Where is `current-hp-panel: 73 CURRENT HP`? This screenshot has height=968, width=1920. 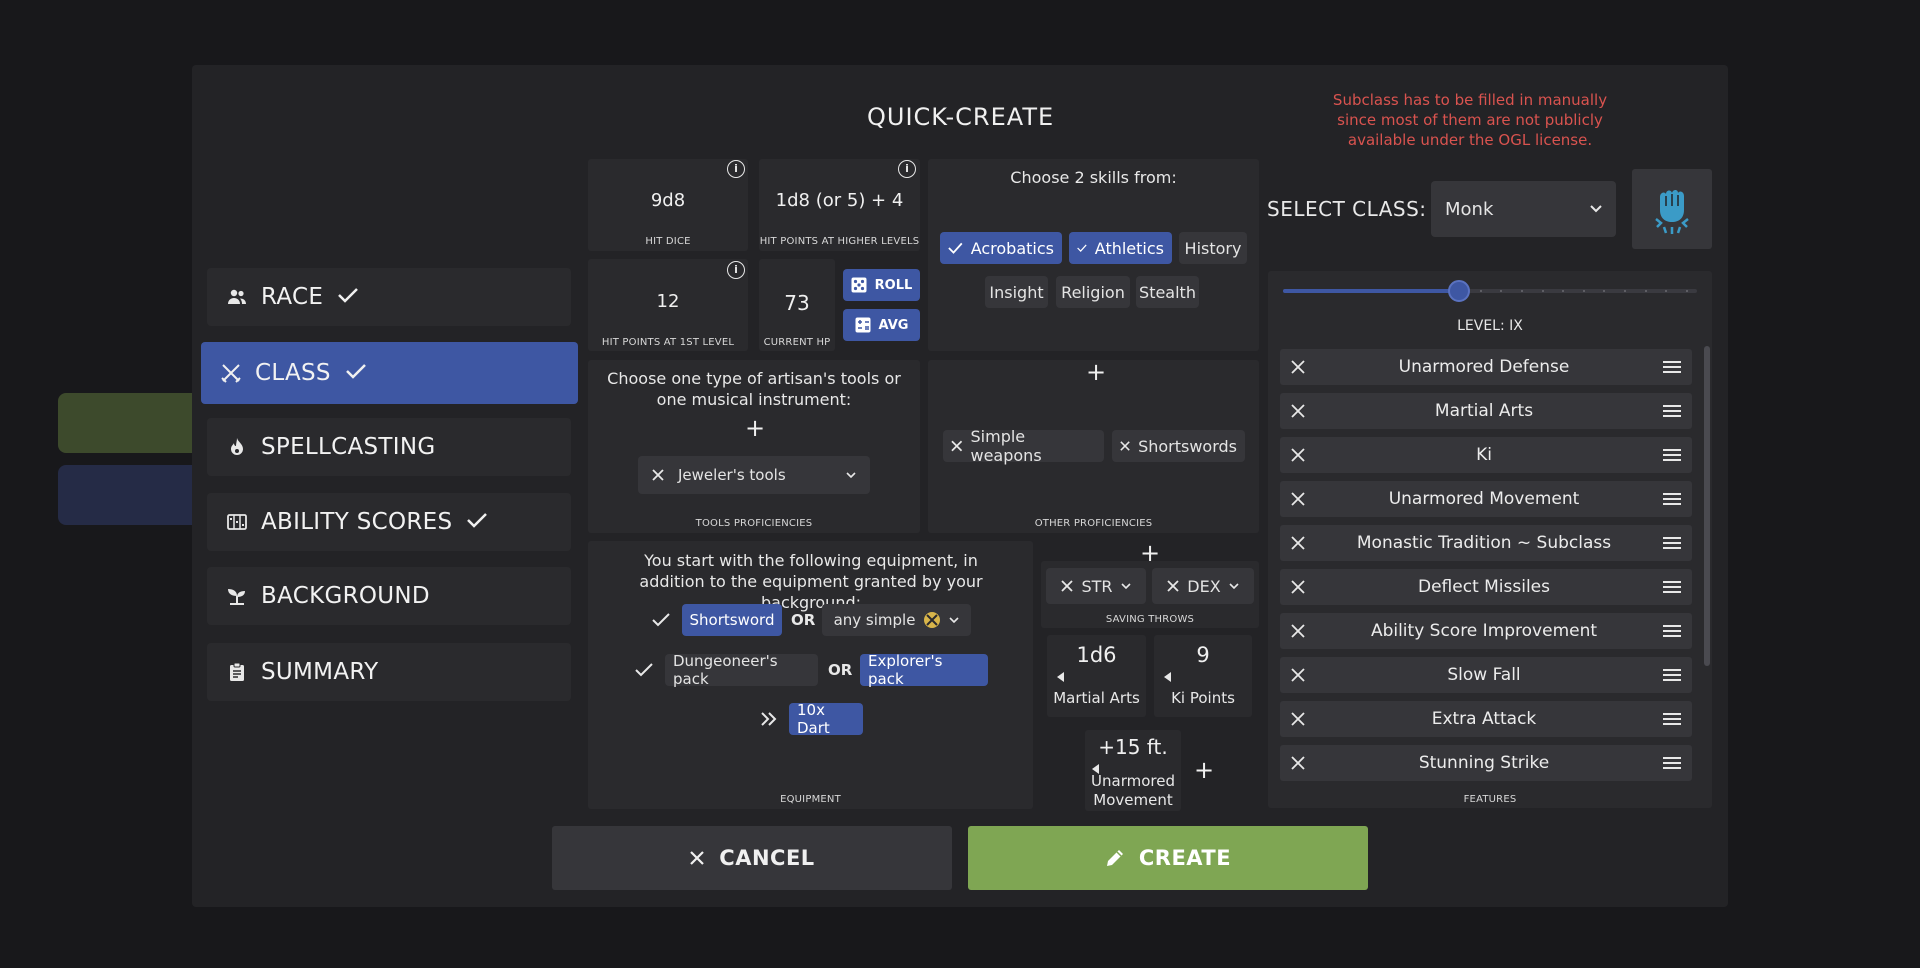 current-hp-panel: 73 CURRENT HP is located at coordinates (797, 305).